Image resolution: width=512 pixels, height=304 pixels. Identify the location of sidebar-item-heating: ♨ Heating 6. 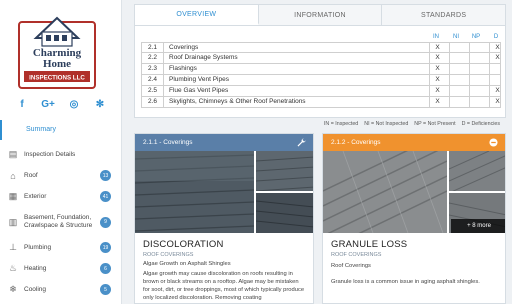
(60, 268).